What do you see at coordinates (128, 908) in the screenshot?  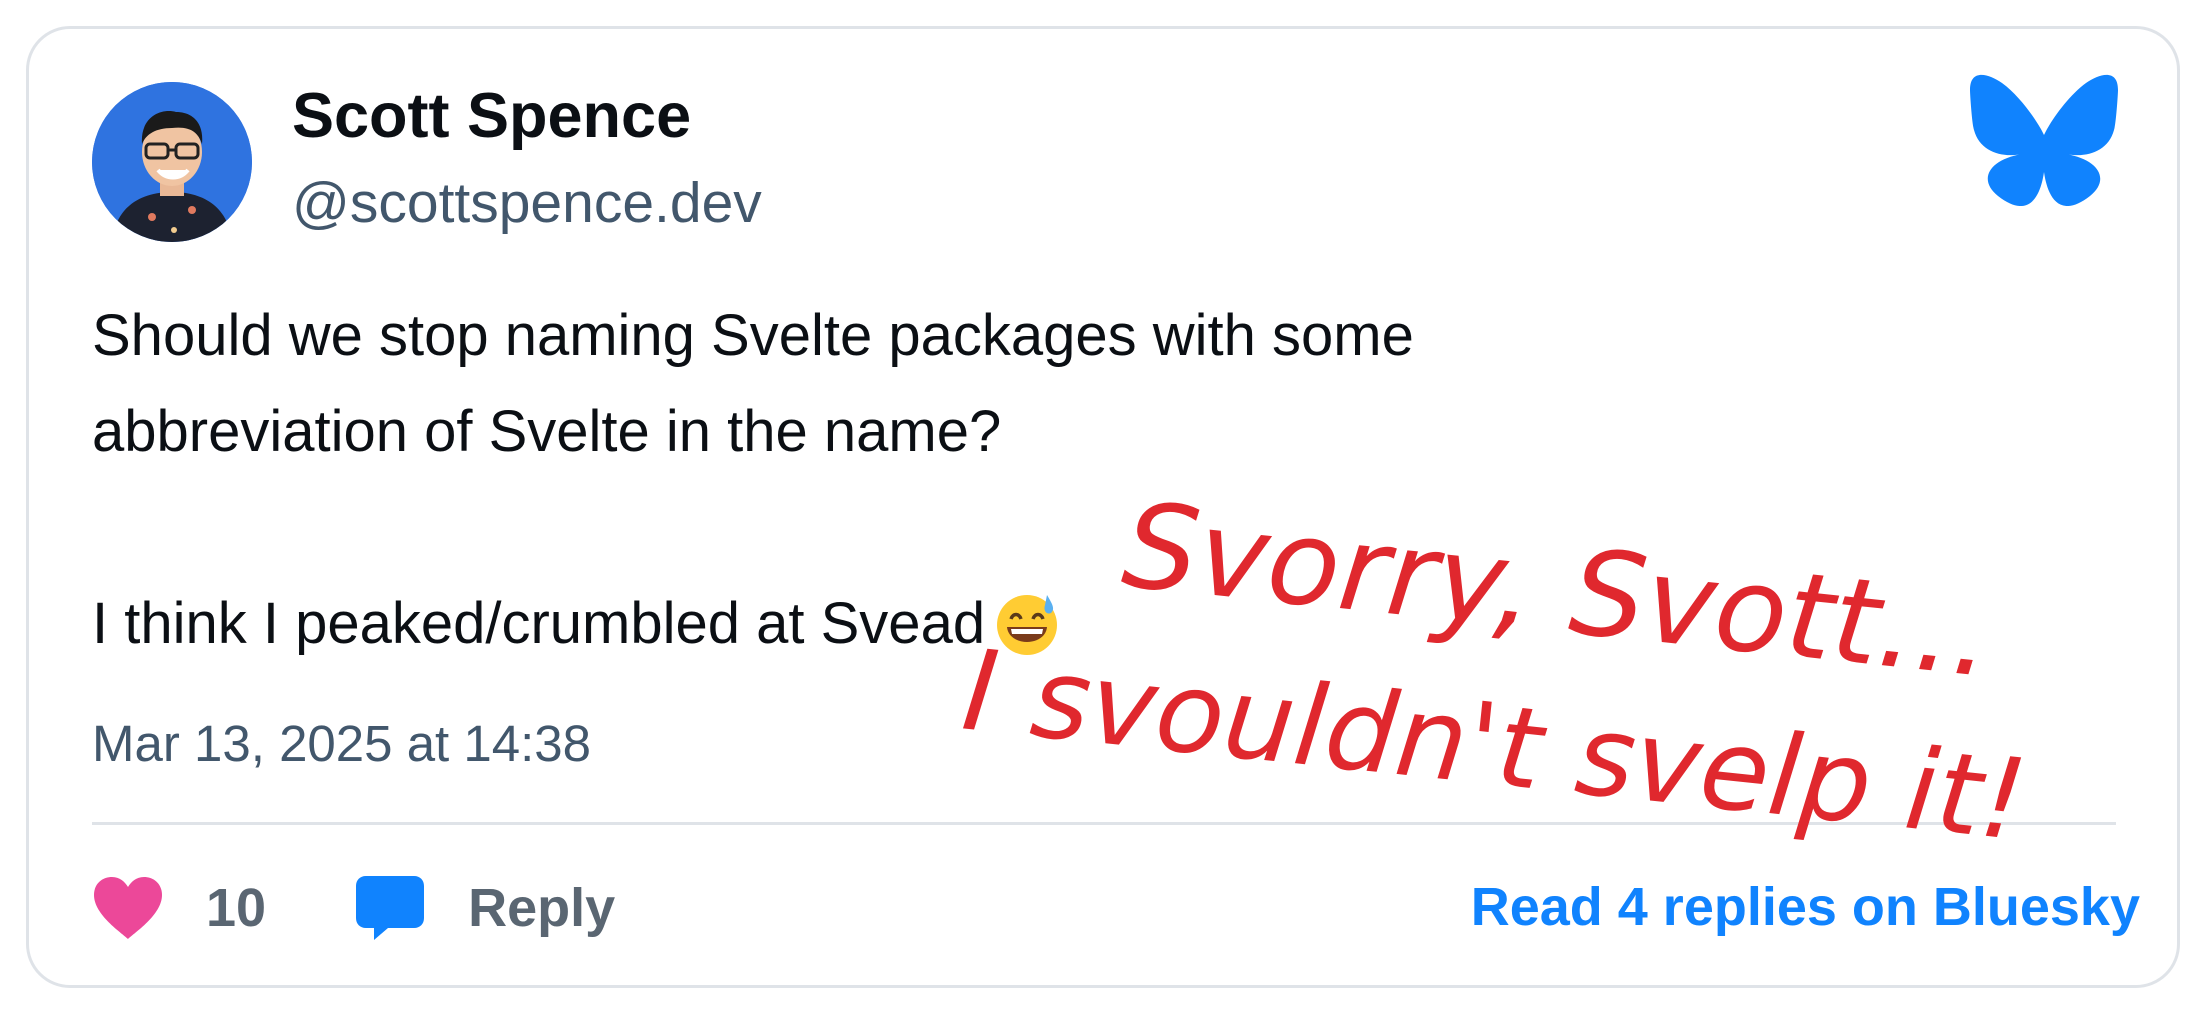 I see `heart-icon` at bounding box center [128, 908].